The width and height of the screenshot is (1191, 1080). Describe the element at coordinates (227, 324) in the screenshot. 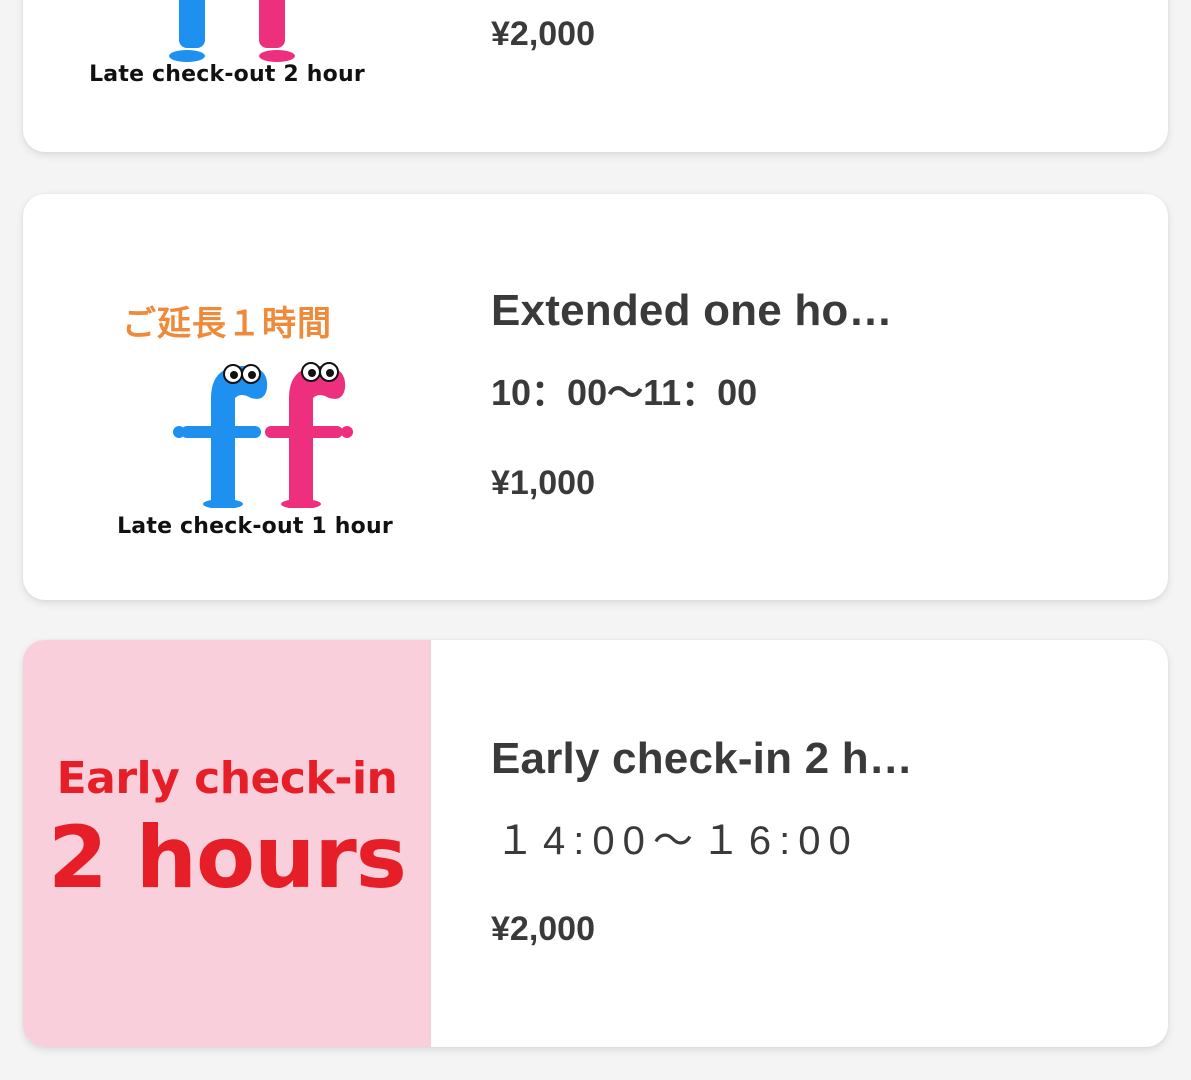

I see `image-title-jp: ご延長１時間` at that location.